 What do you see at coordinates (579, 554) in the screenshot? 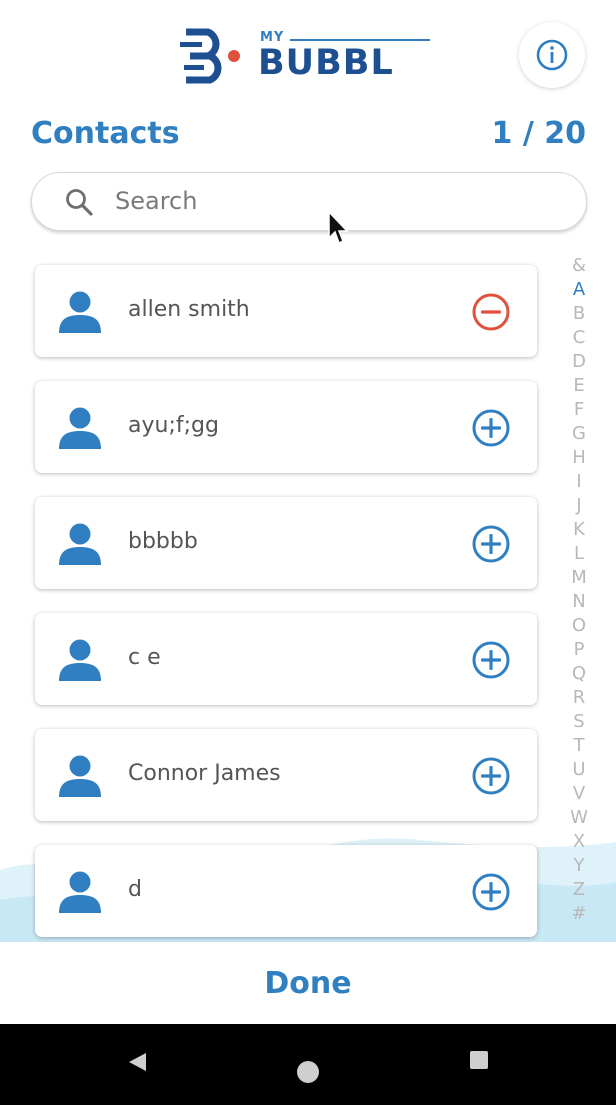
I see `alphabet-letter: L` at bounding box center [579, 554].